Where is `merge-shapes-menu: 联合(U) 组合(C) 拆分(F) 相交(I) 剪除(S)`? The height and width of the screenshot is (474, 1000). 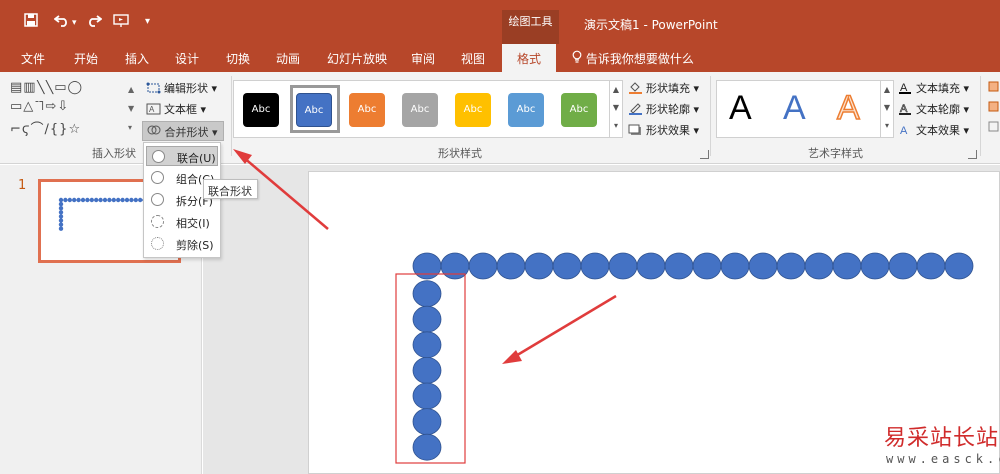
merge-shapes-menu: 联合(U) 组合(C) 拆分(F) 相交(I) 剪除(S) is located at coordinates (182, 200).